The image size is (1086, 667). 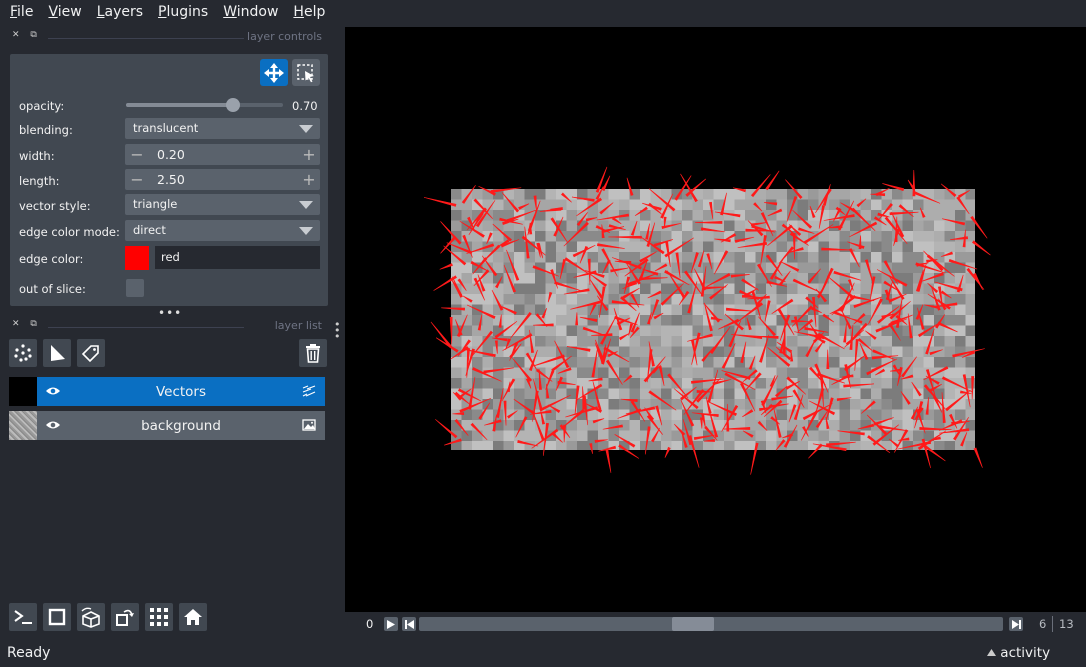 I want to click on pan-zoom-button, so click(x=274, y=72).